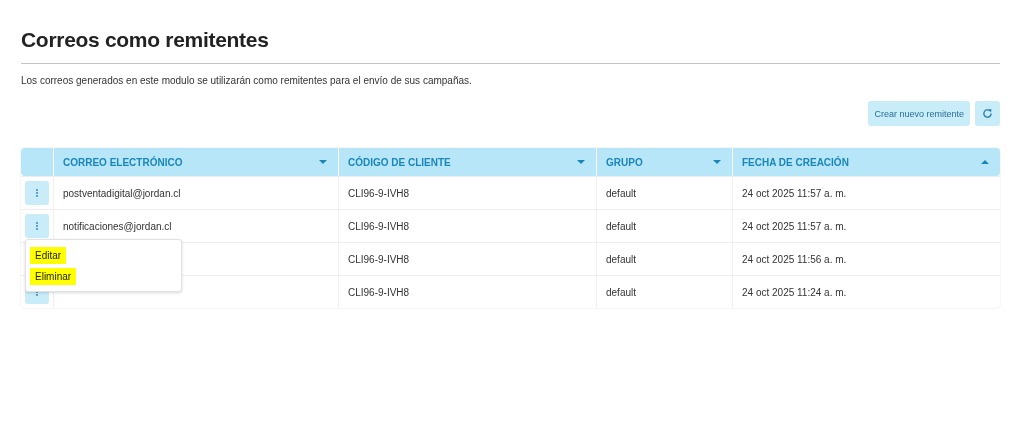  I want to click on column-title: CORREO ELECTRÓNICO, so click(123, 162).